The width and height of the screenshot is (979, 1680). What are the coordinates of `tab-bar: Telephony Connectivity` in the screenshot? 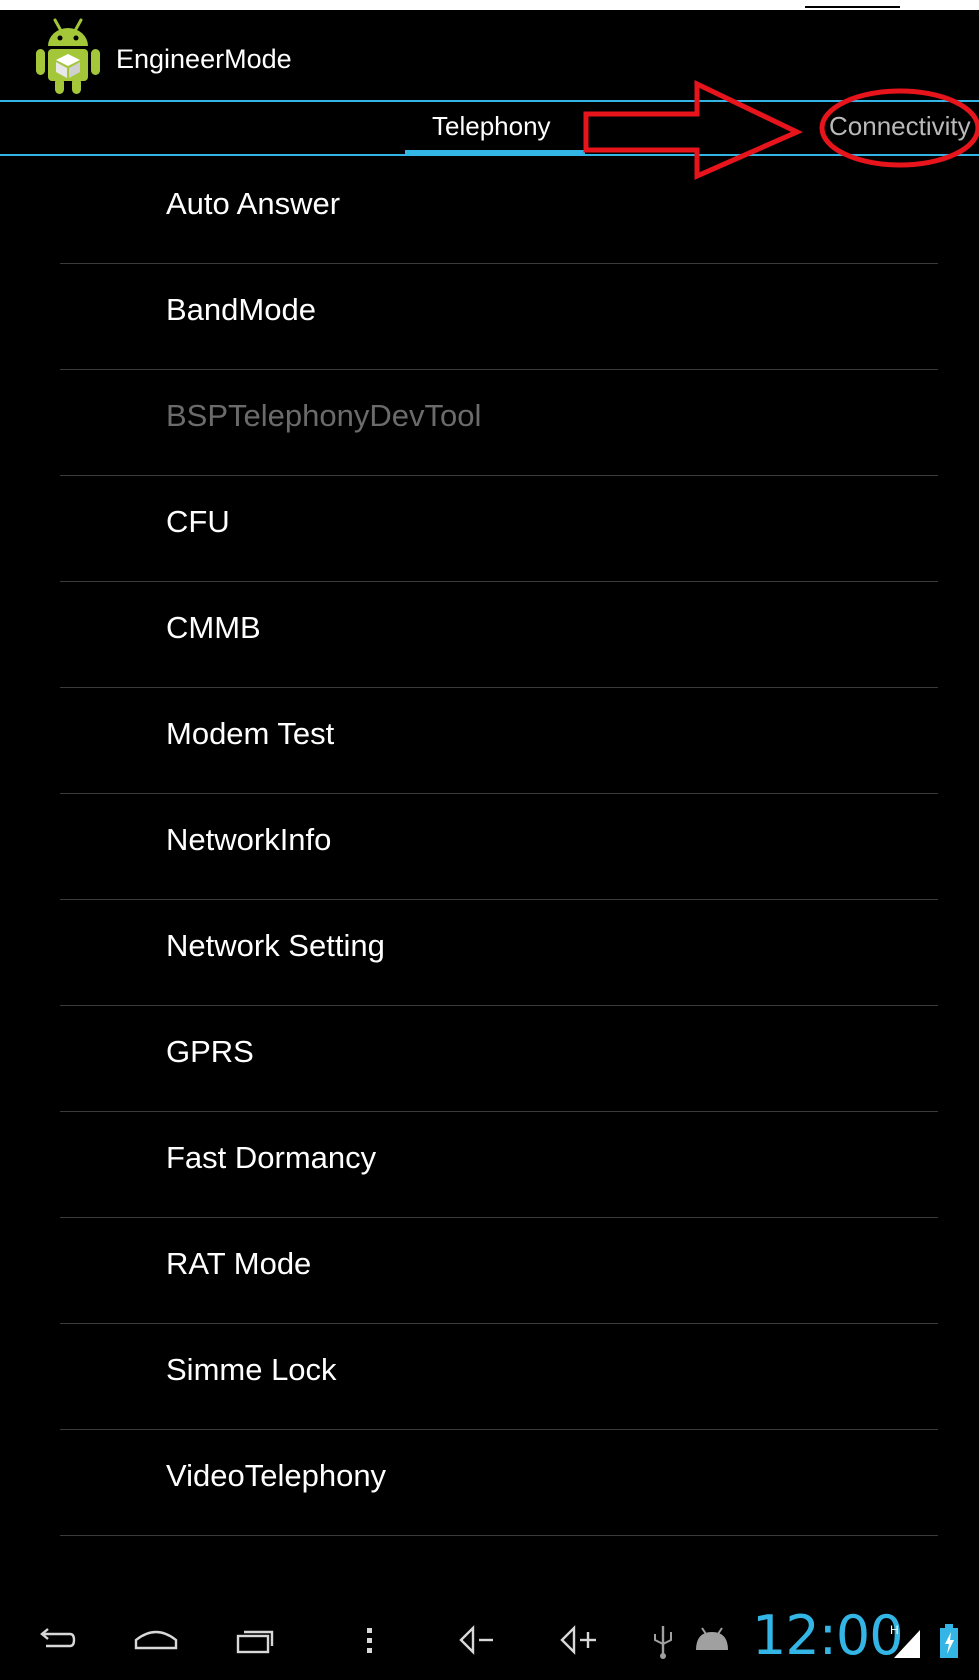 It's located at (489, 128).